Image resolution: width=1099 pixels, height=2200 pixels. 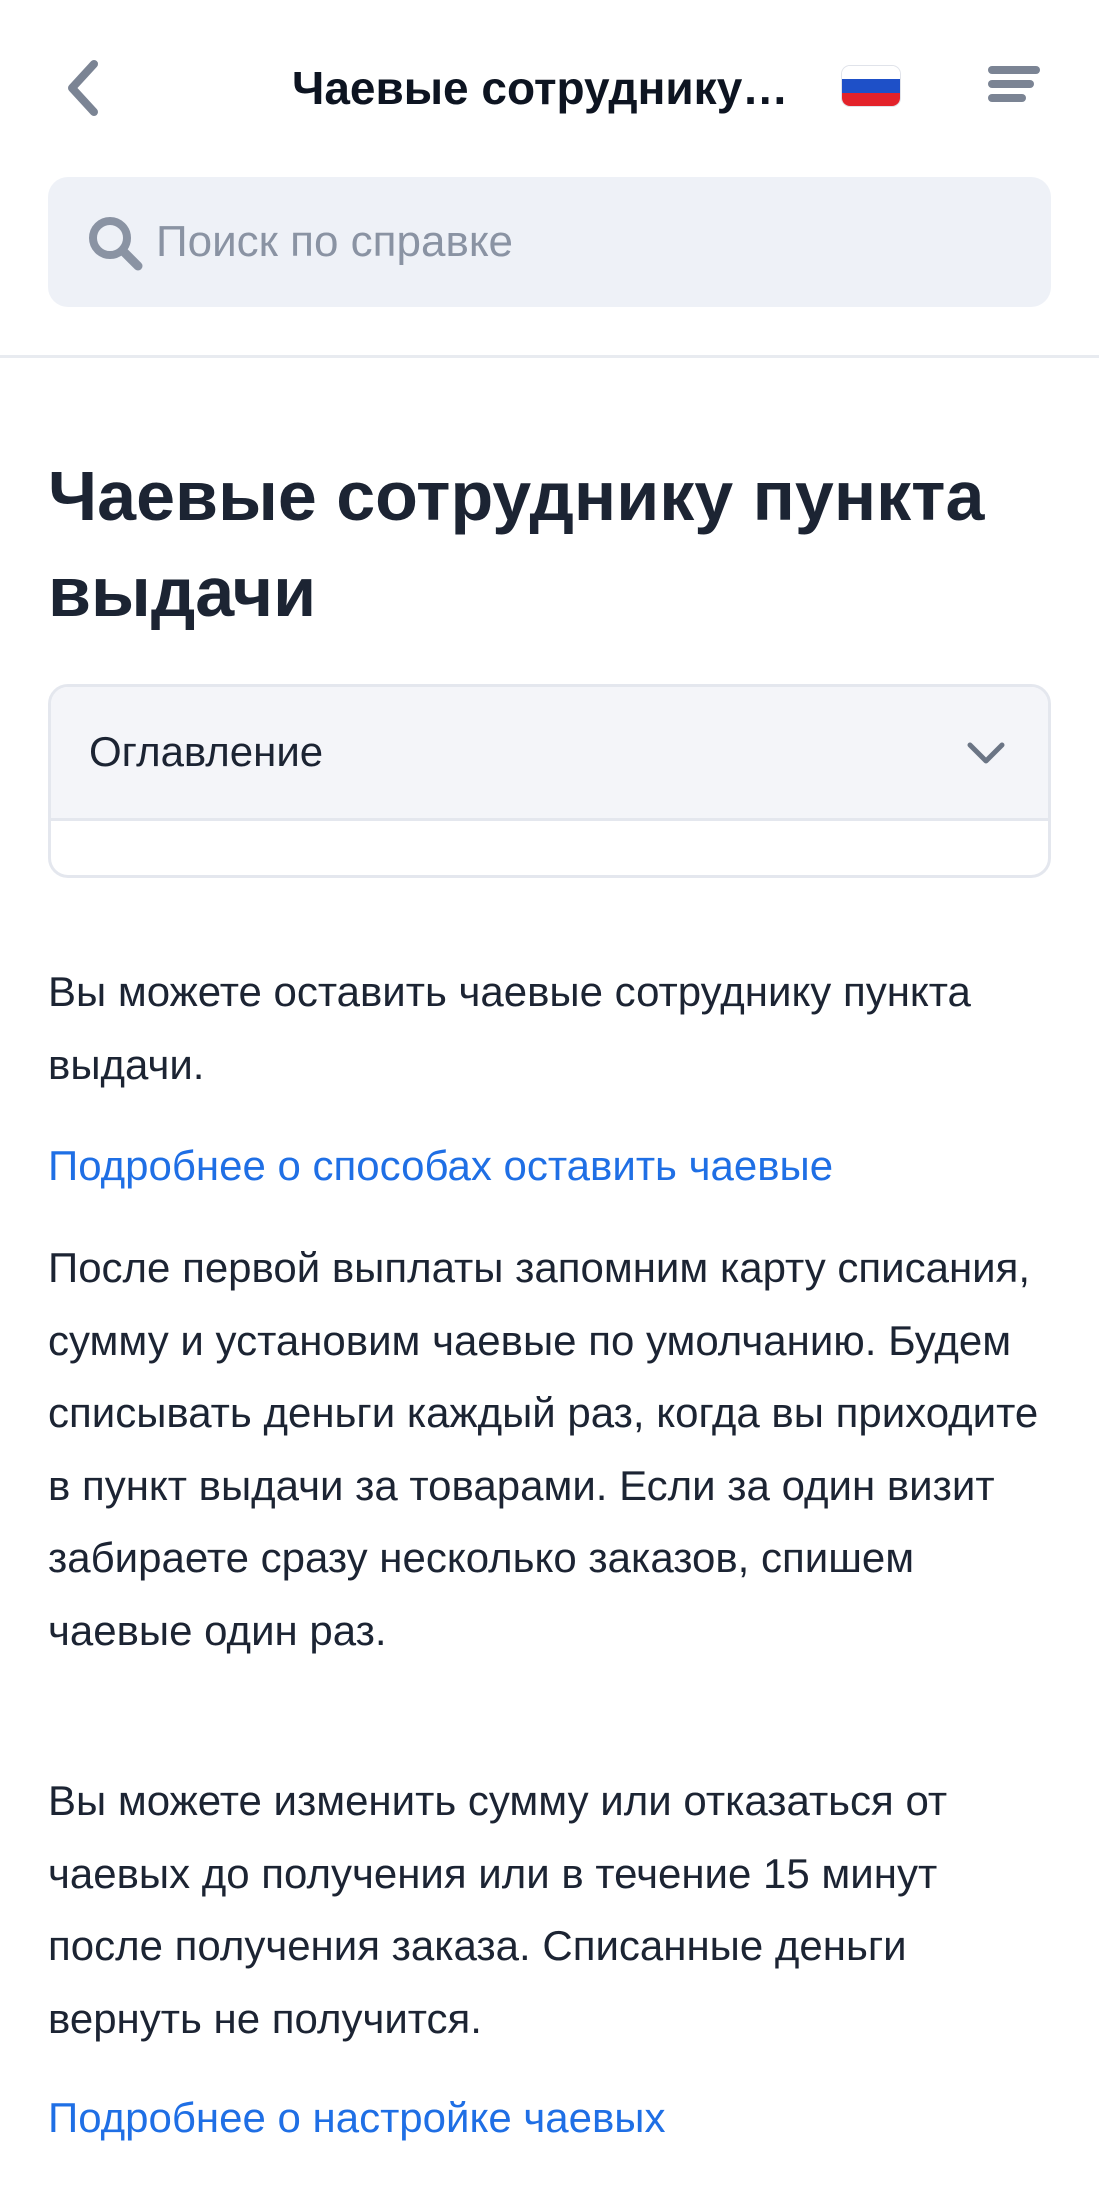 I want to click on language-switcher, so click(x=871, y=86).